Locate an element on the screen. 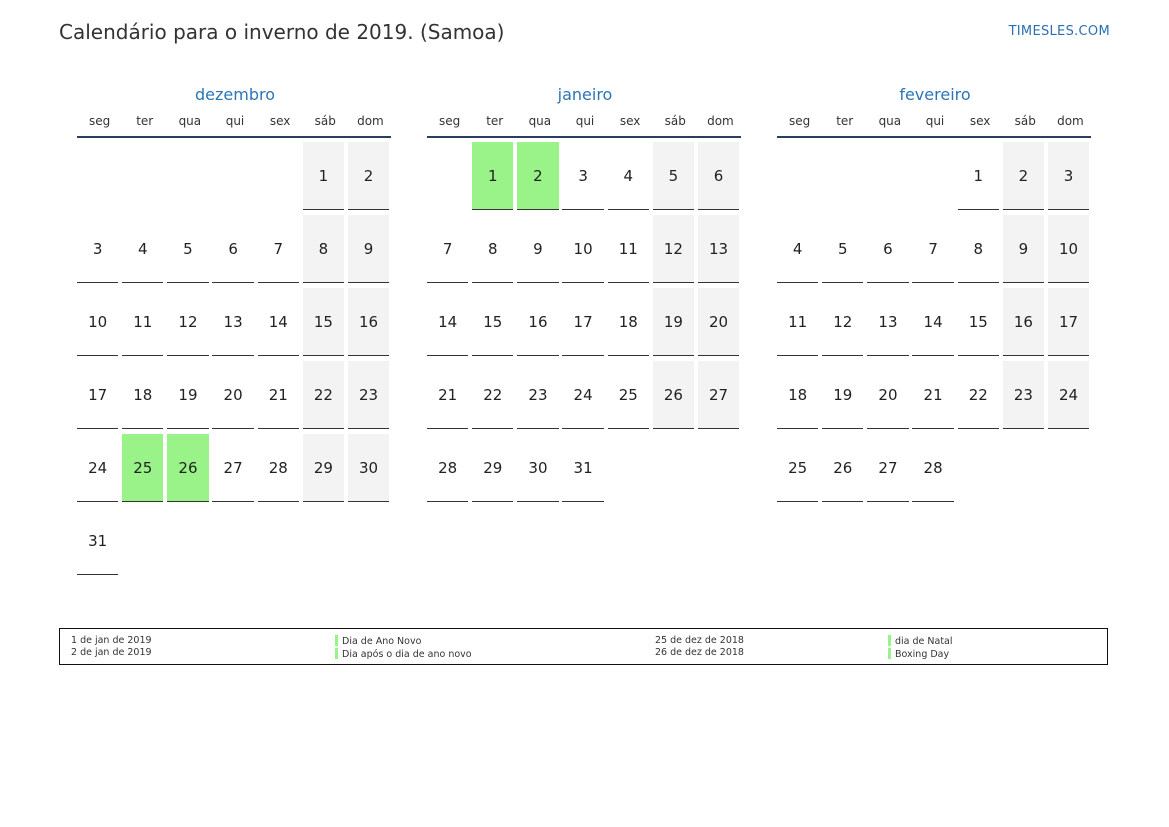 This screenshot has height=827, width=1169. week-row: 24 25 26 27 28 29 30 is located at coordinates (235, 470).